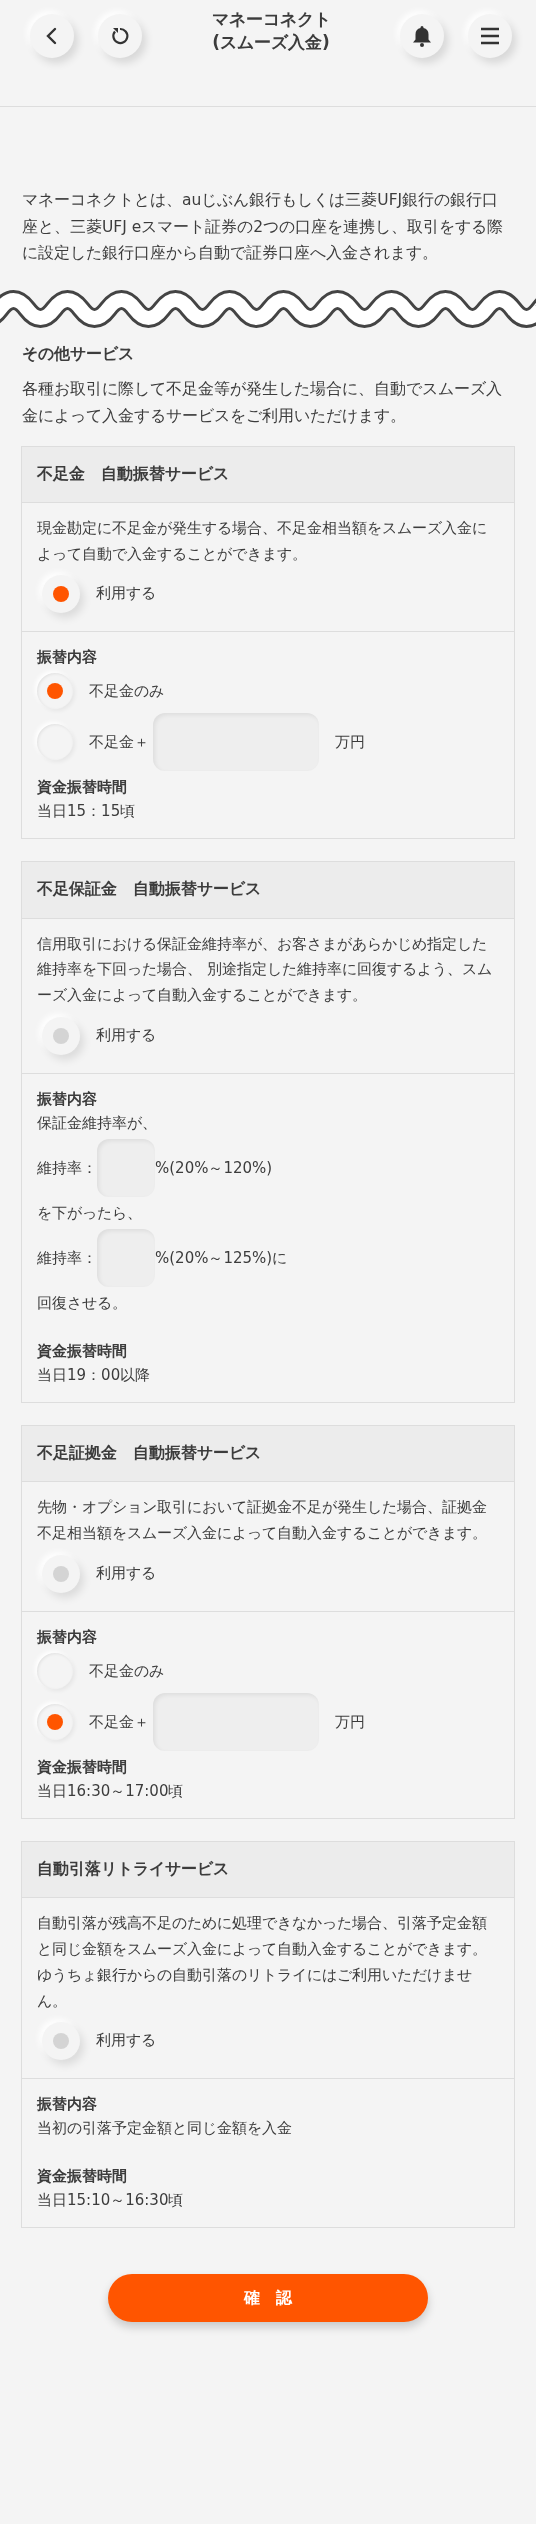  I want to click on card-title: 自動引落リトライサービス, so click(268, 1870).